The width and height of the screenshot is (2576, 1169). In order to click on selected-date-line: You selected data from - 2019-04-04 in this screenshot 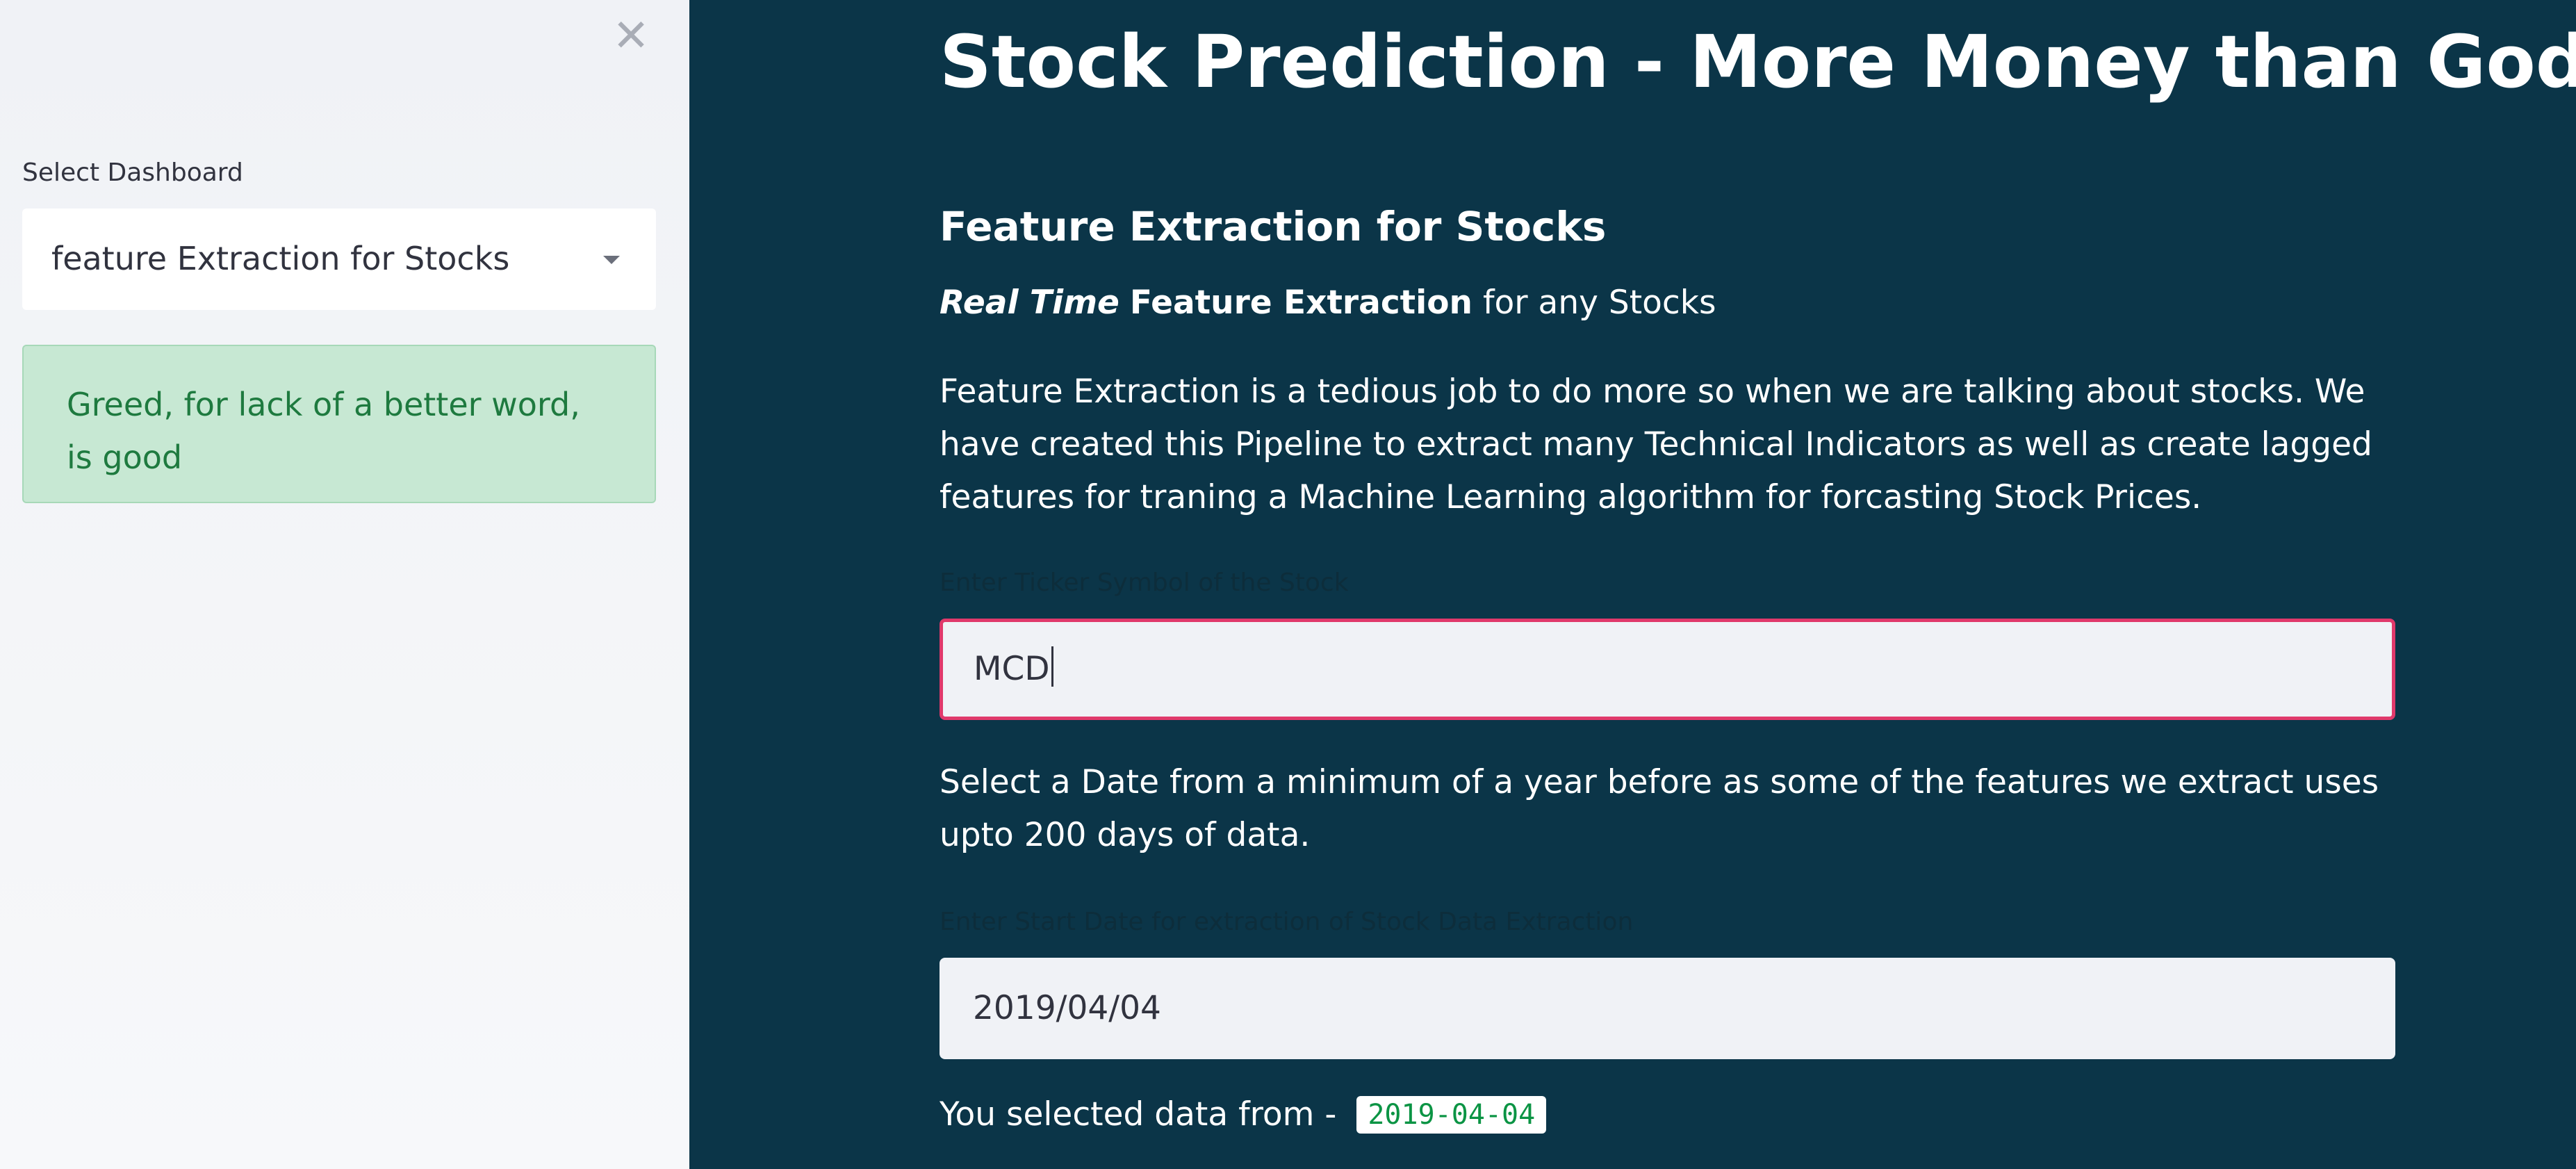, I will do `click(1243, 1115)`.